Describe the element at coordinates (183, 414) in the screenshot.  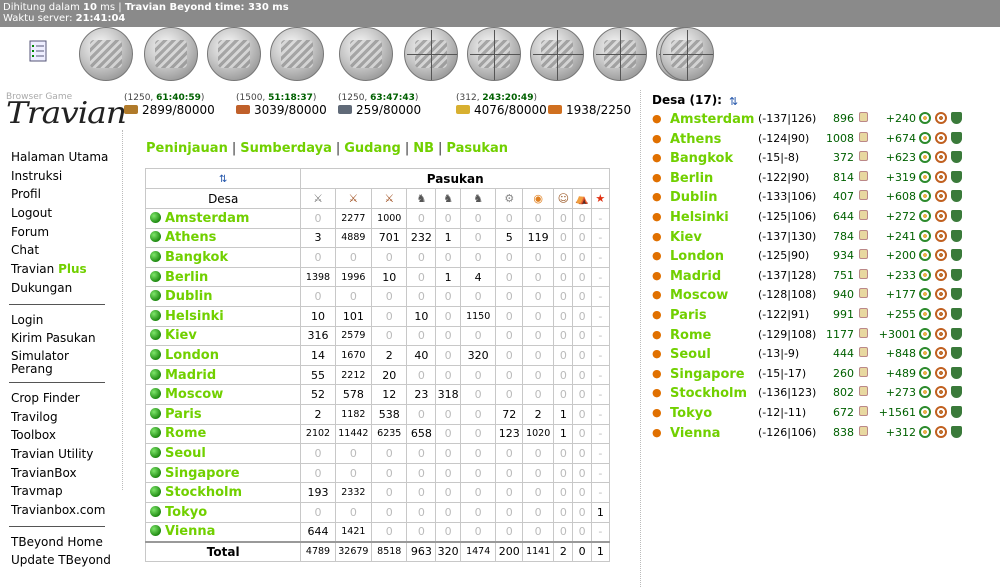
I see `village-link: Paris` at that location.